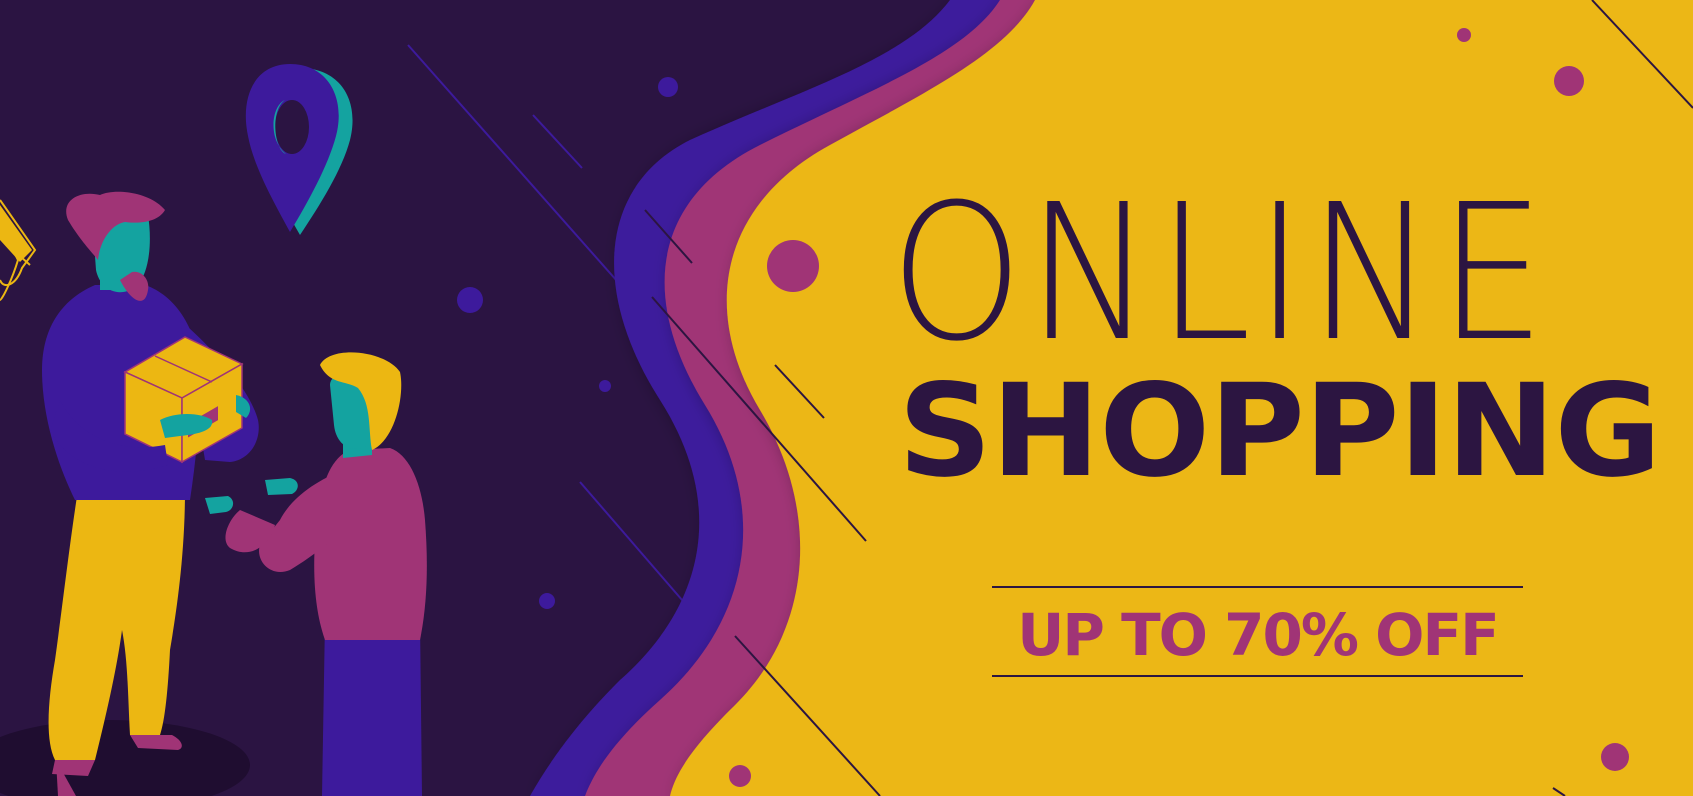 This screenshot has height=796, width=1693. Describe the element at coordinates (1257, 676) in the screenshot. I see `offer-bottom-divider` at that location.